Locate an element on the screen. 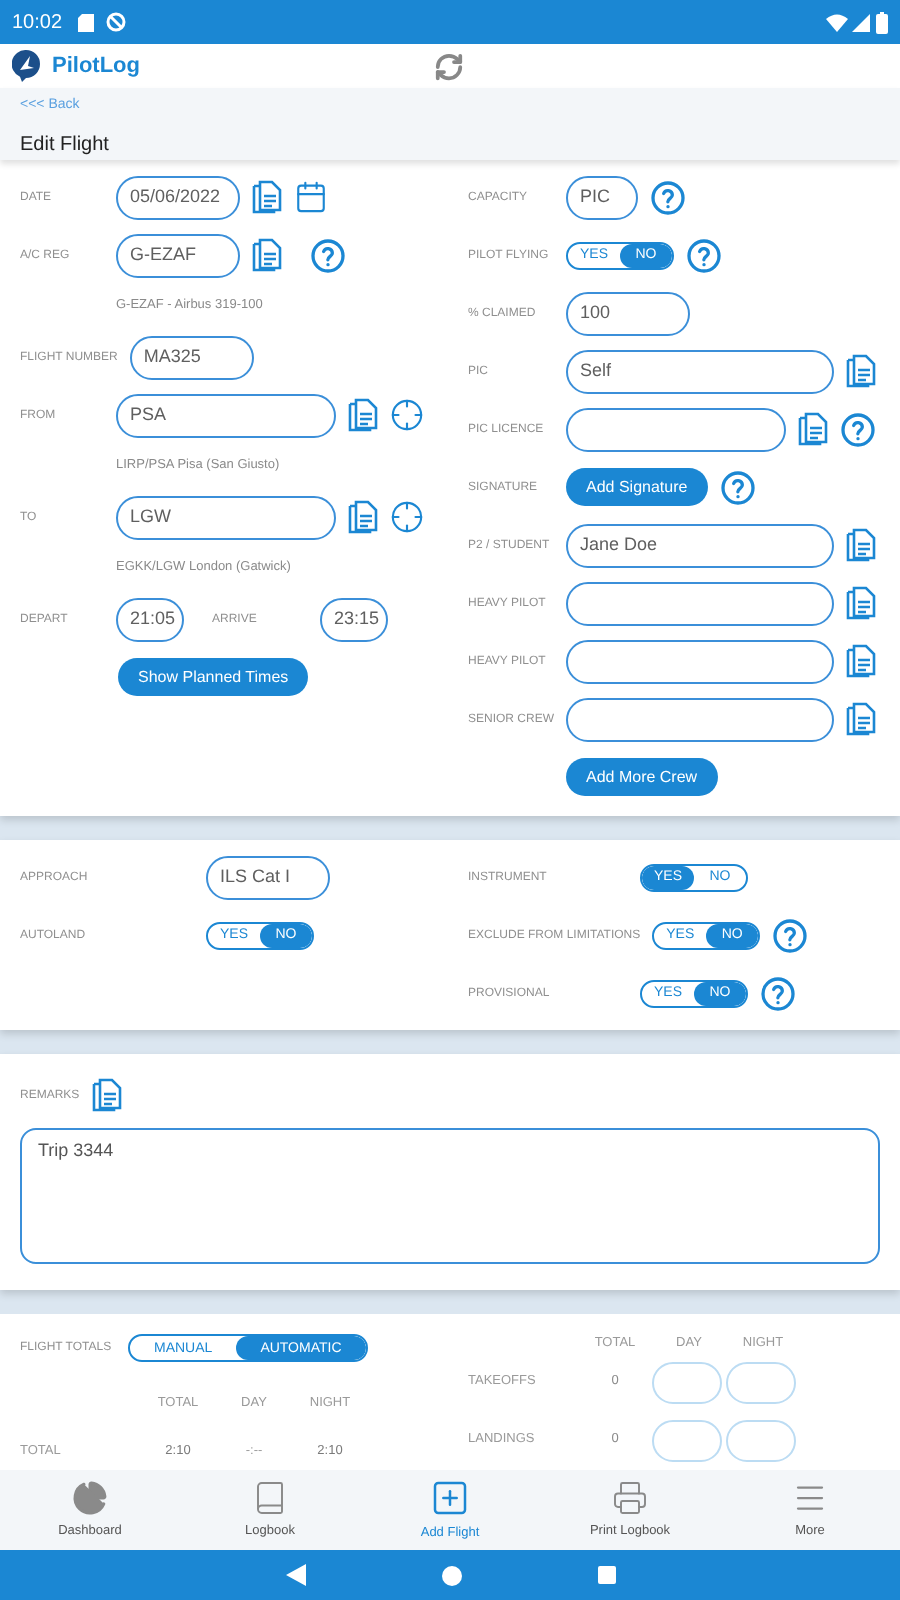 The height and width of the screenshot is (1600, 900). action-button: Add More Crew is located at coordinates (642, 777).